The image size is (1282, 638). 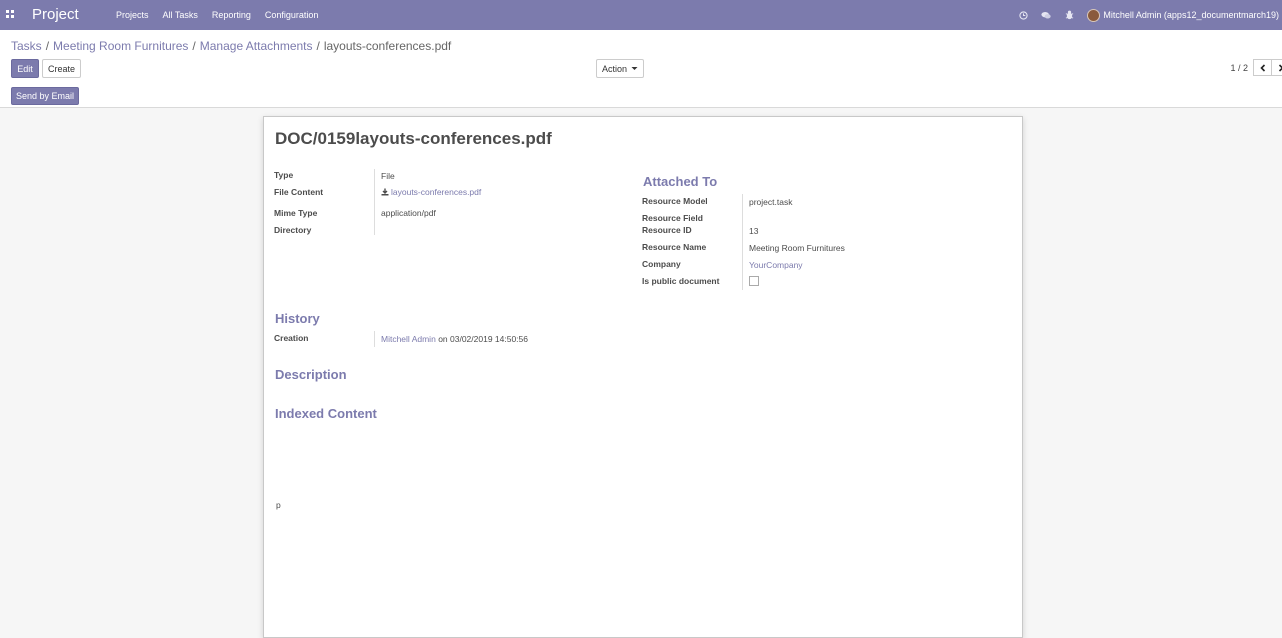 I want to click on action-dropdown: Action, so click(x=620, y=68).